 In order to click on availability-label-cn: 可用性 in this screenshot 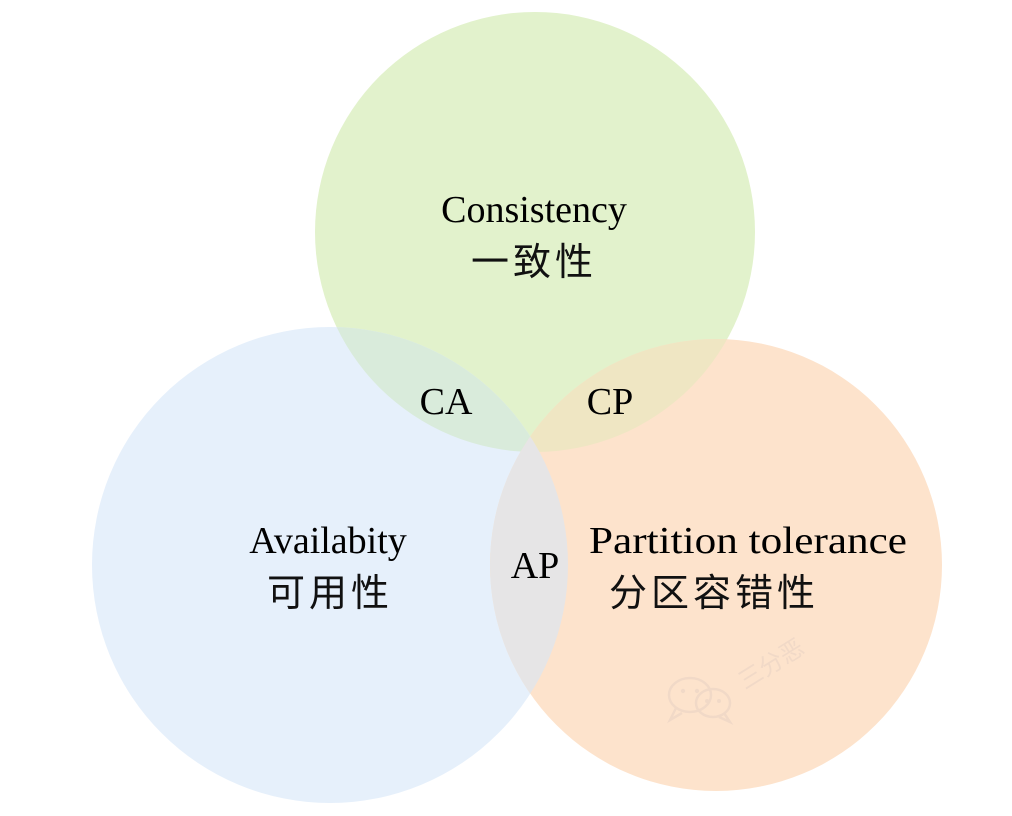, I will do `click(330, 593)`.